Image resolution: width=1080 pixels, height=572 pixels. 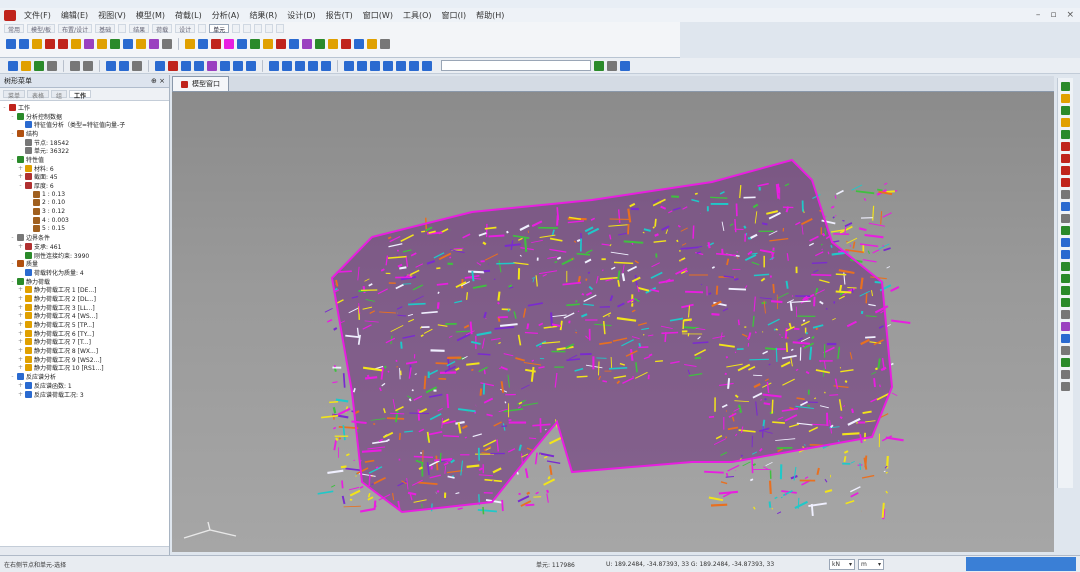 I want to click on tree-node: + 静力荷载工况 1 [DE...], so click(x=85, y=289).